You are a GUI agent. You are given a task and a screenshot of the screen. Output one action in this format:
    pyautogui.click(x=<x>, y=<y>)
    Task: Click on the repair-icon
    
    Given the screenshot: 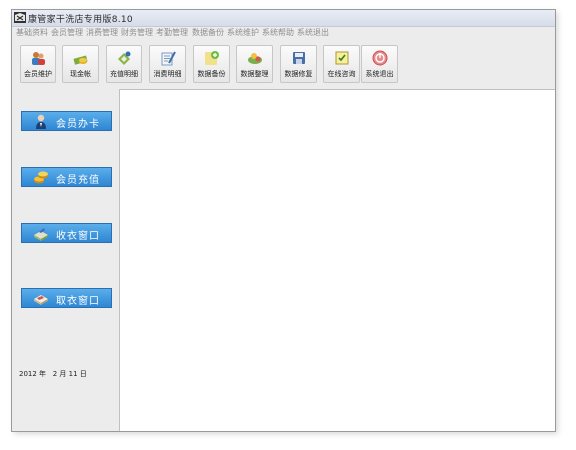 What is the action you would take?
    pyautogui.click(x=298, y=58)
    